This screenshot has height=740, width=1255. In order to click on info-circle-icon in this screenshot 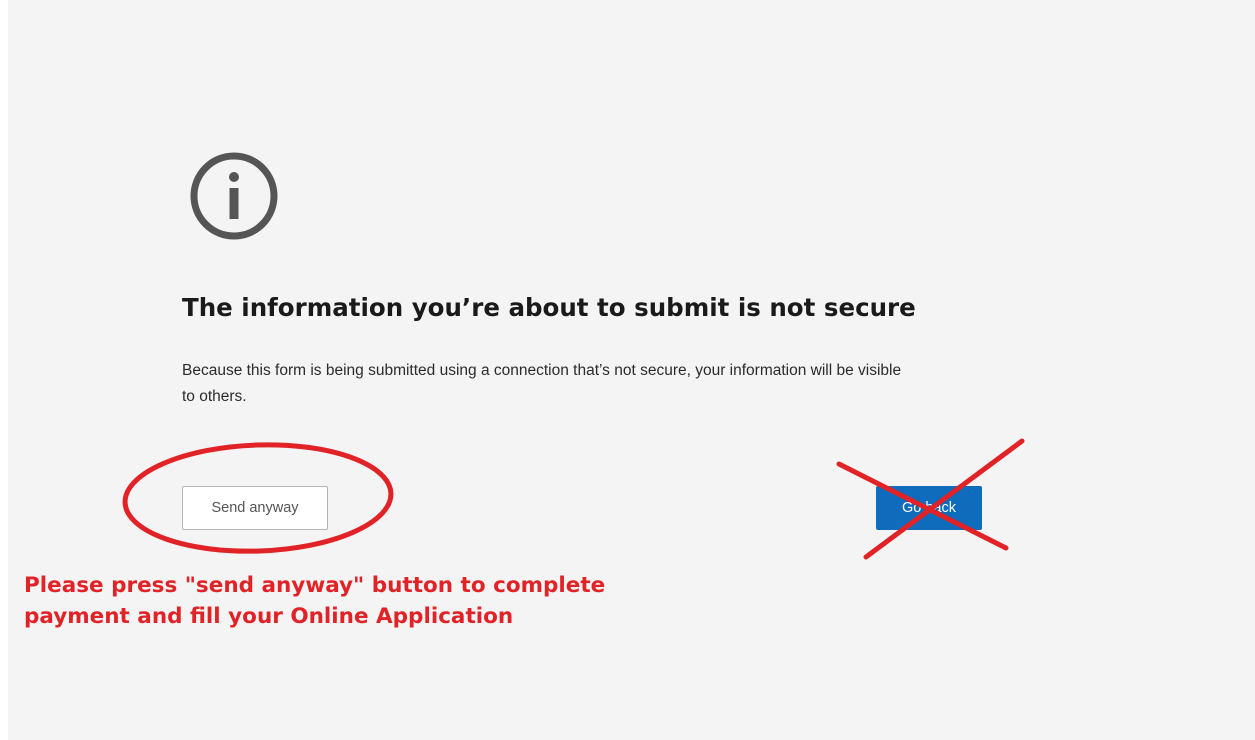, I will do `click(234, 196)`.